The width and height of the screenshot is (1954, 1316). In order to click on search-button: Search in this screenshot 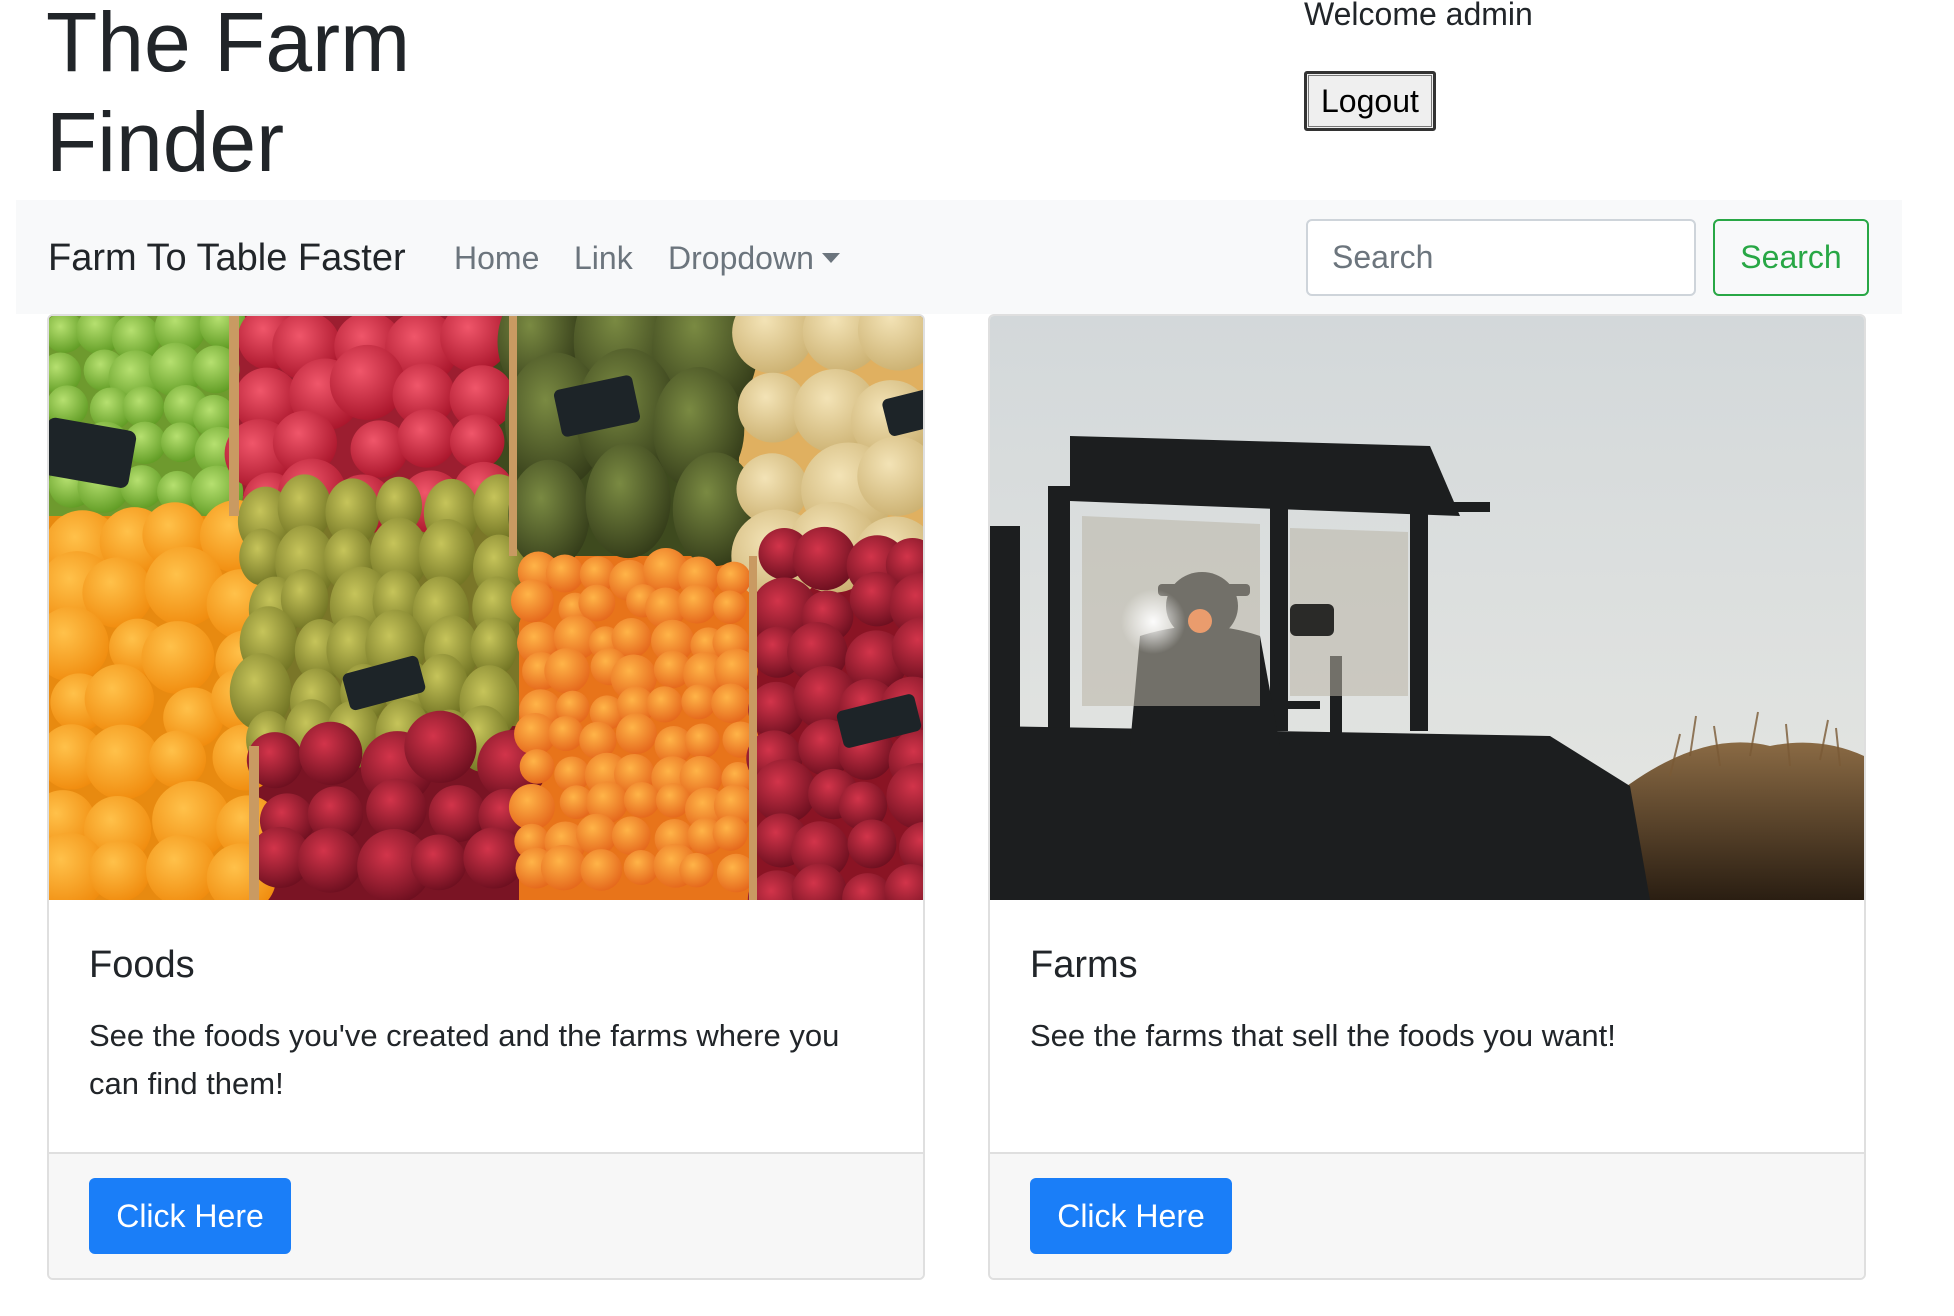, I will do `click(1791, 257)`.